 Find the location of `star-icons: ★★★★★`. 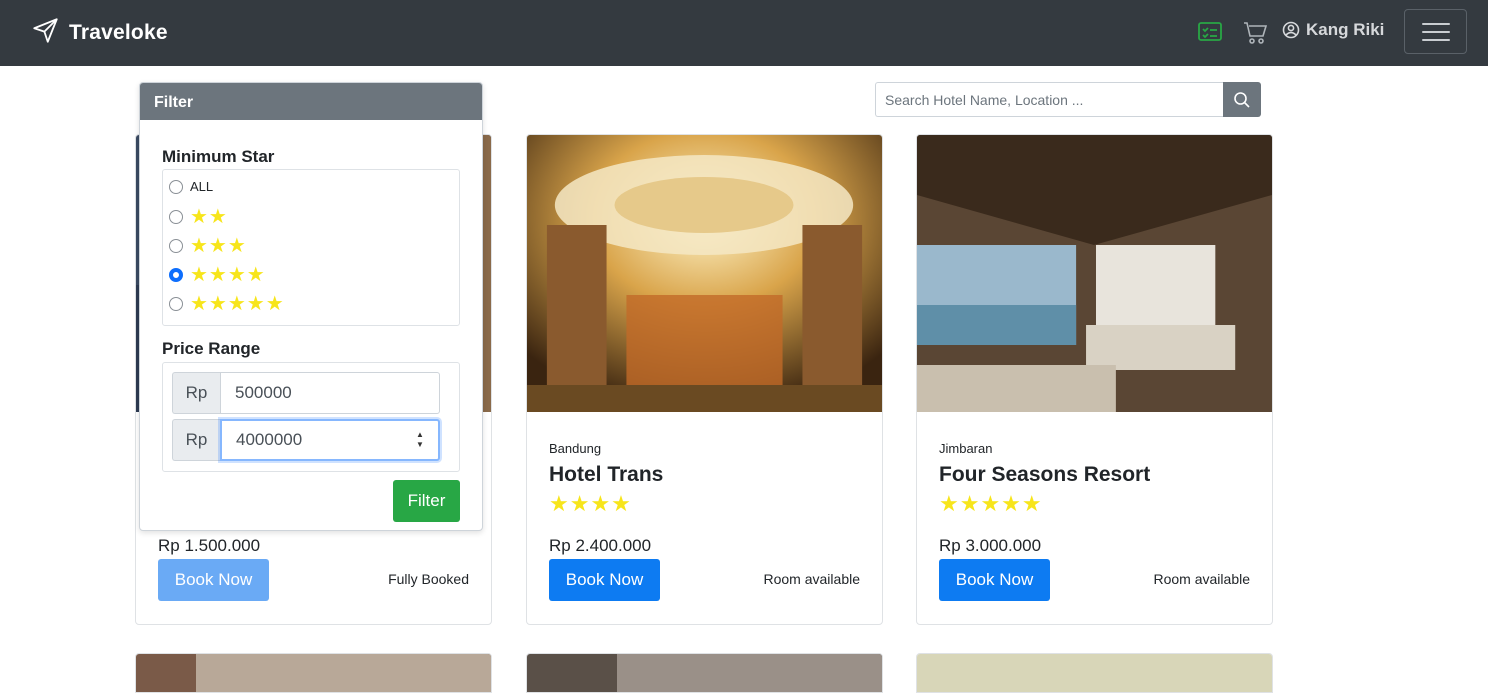

star-icons: ★★★★★ is located at coordinates (237, 304).